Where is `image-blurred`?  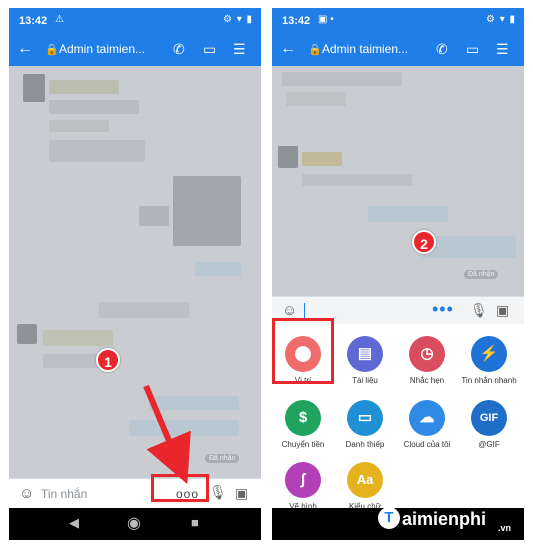 image-blurred is located at coordinates (207, 211).